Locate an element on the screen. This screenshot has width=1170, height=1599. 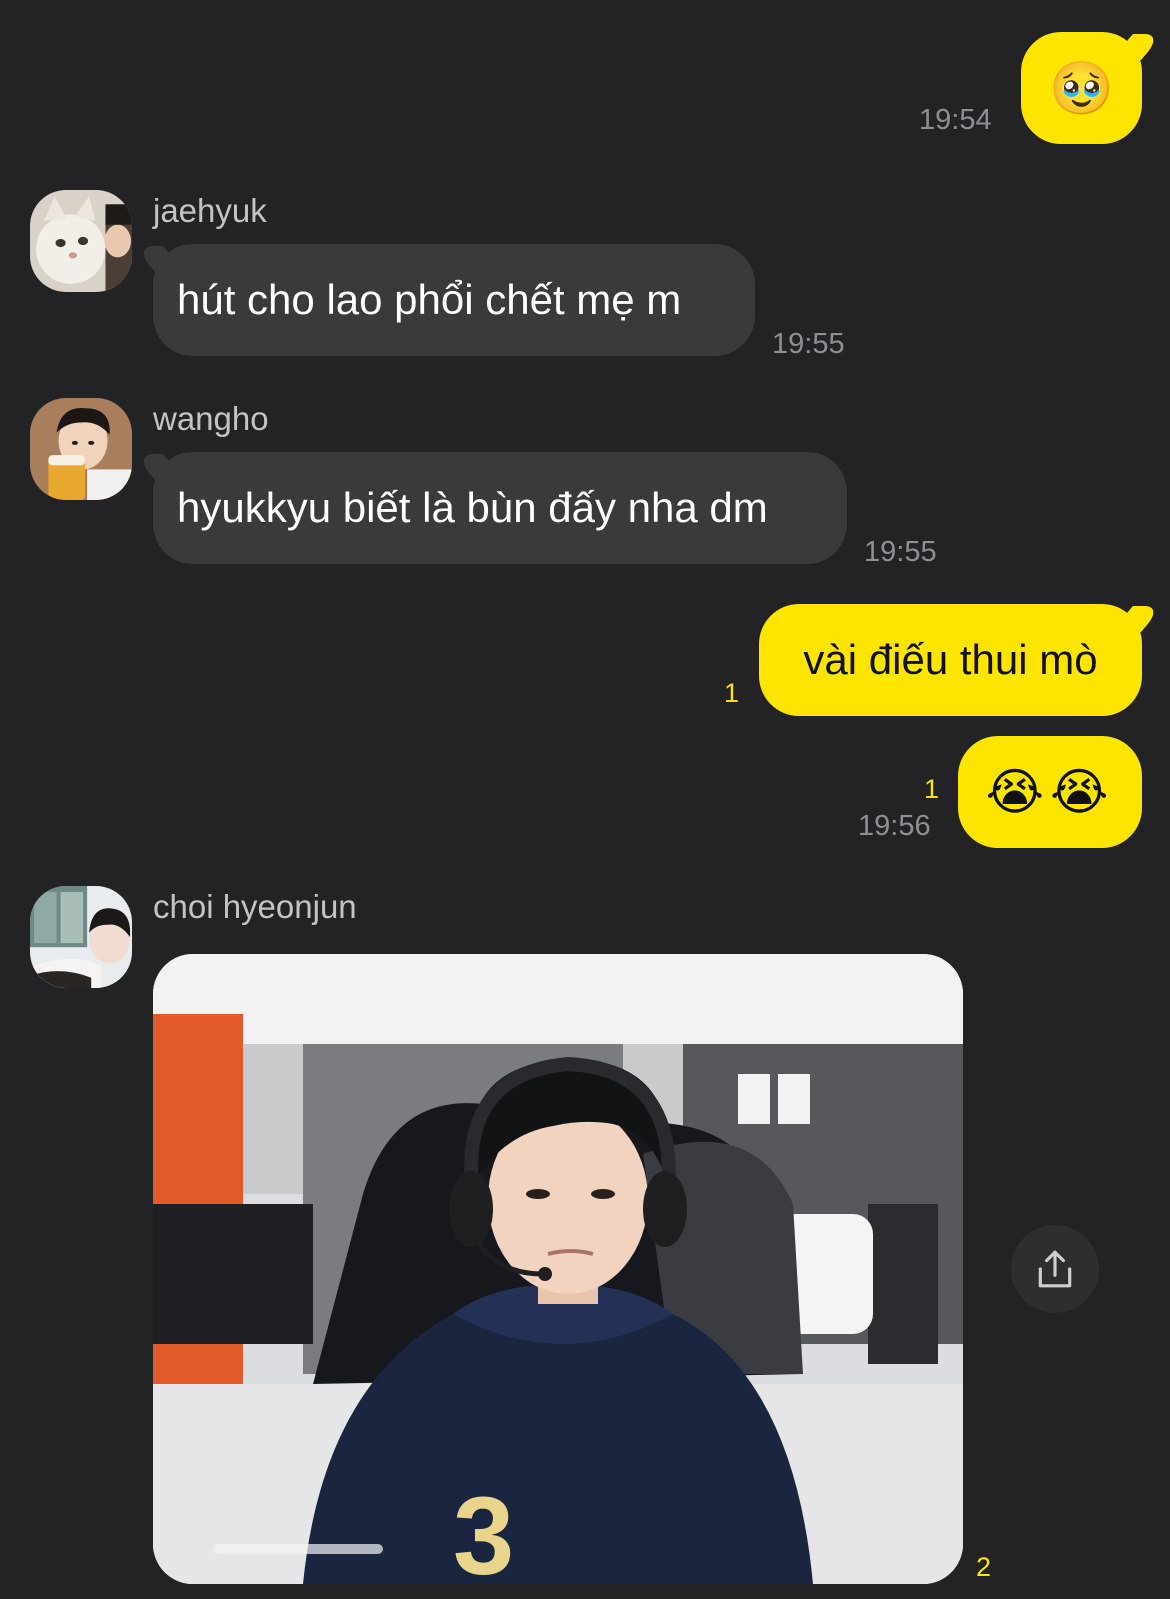
svg-text: 3 is located at coordinates (483, 1529).